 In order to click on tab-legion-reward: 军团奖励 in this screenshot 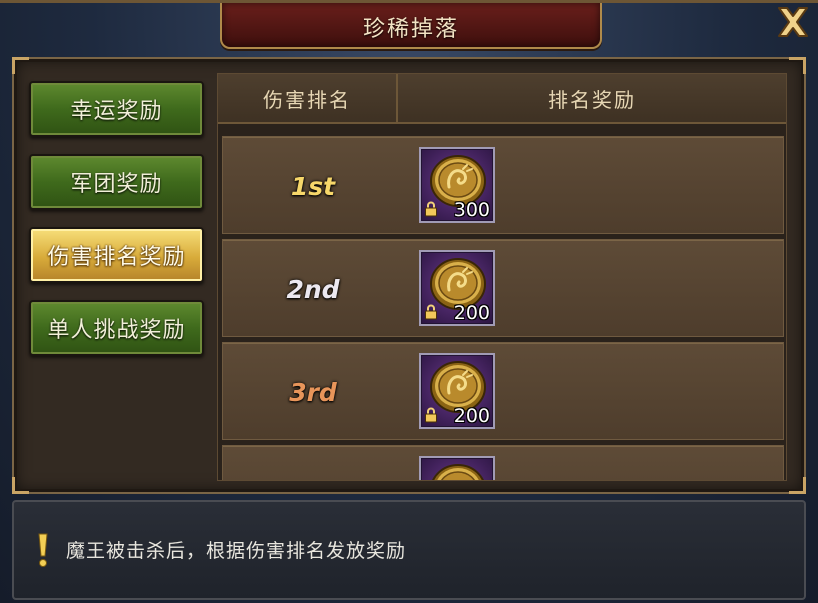, I will do `click(116, 182)`.